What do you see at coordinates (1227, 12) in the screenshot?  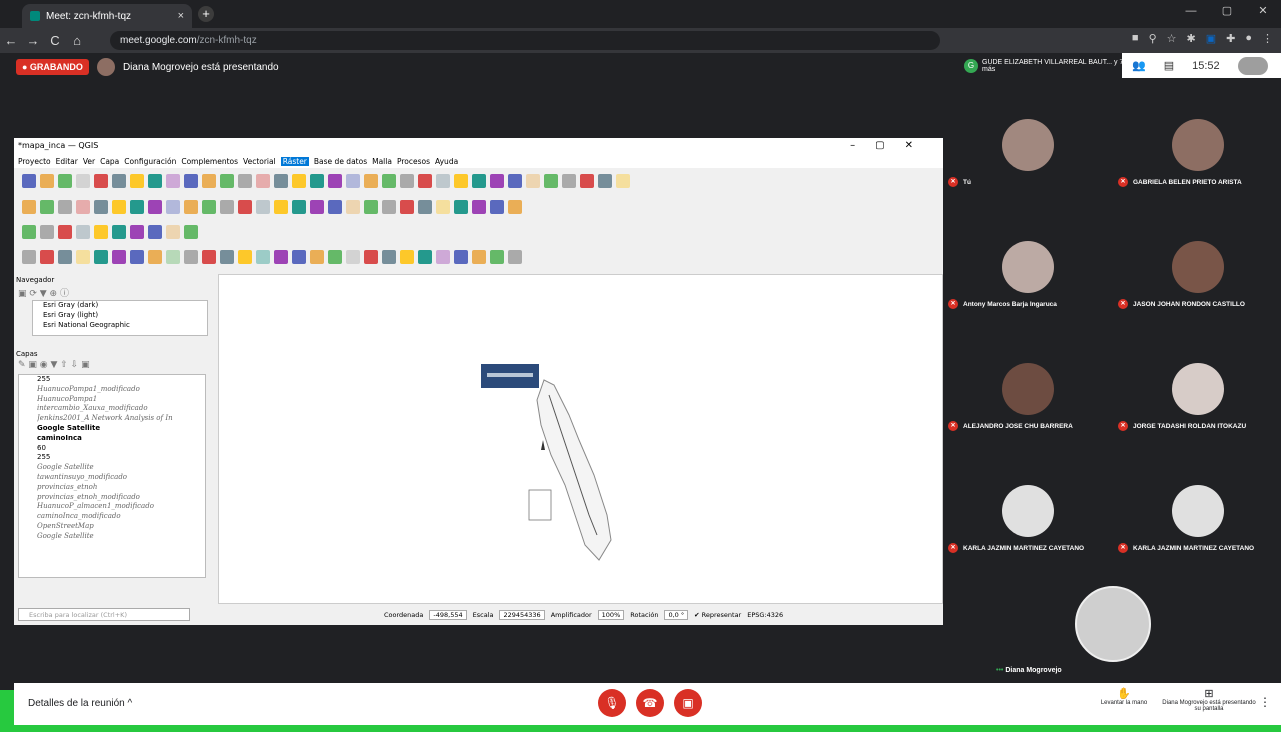 I see `maximize-icon: ▢` at bounding box center [1227, 12].